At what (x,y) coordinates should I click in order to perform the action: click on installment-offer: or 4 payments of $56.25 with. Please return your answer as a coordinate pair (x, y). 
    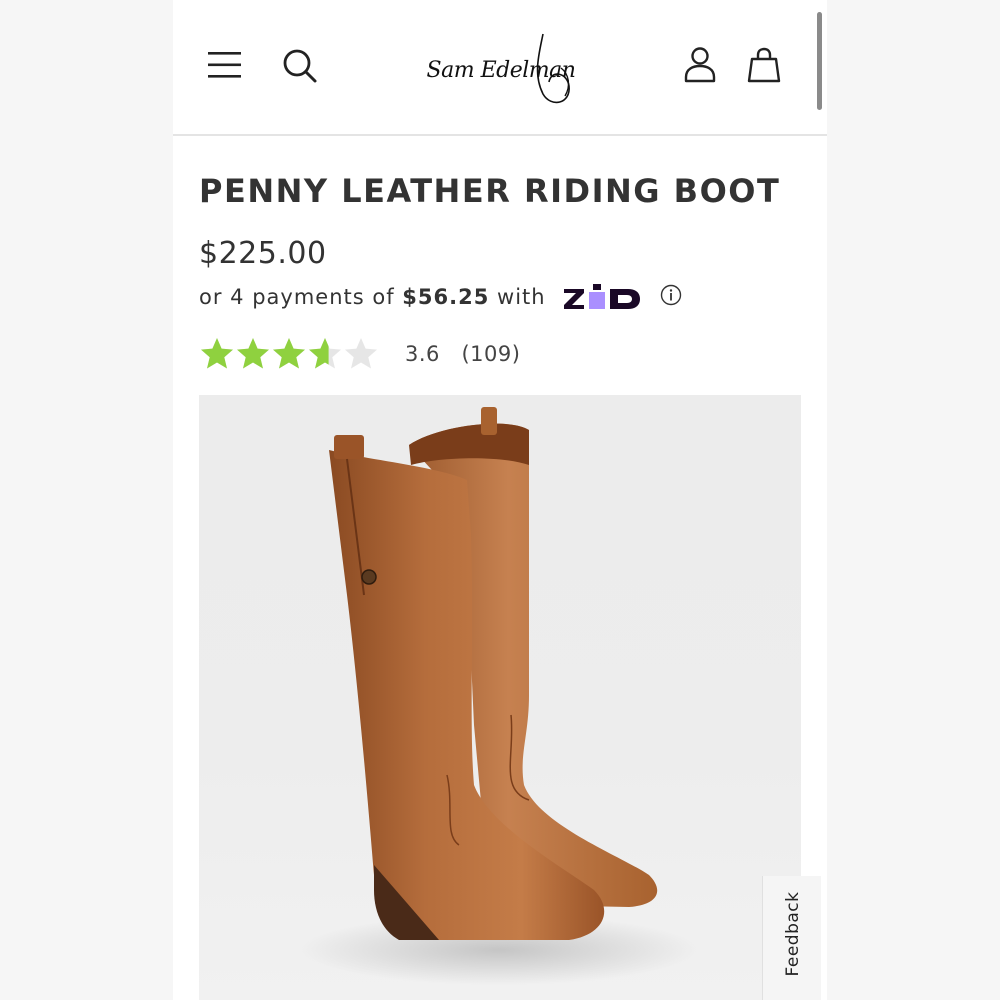
    Looking at the image, I should click on (440, 297).